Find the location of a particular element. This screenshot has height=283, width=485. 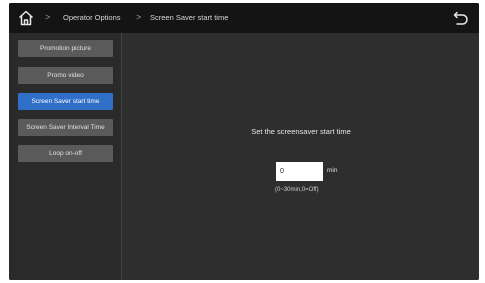

back-arrow-icon is located at coordinates (460, 18).